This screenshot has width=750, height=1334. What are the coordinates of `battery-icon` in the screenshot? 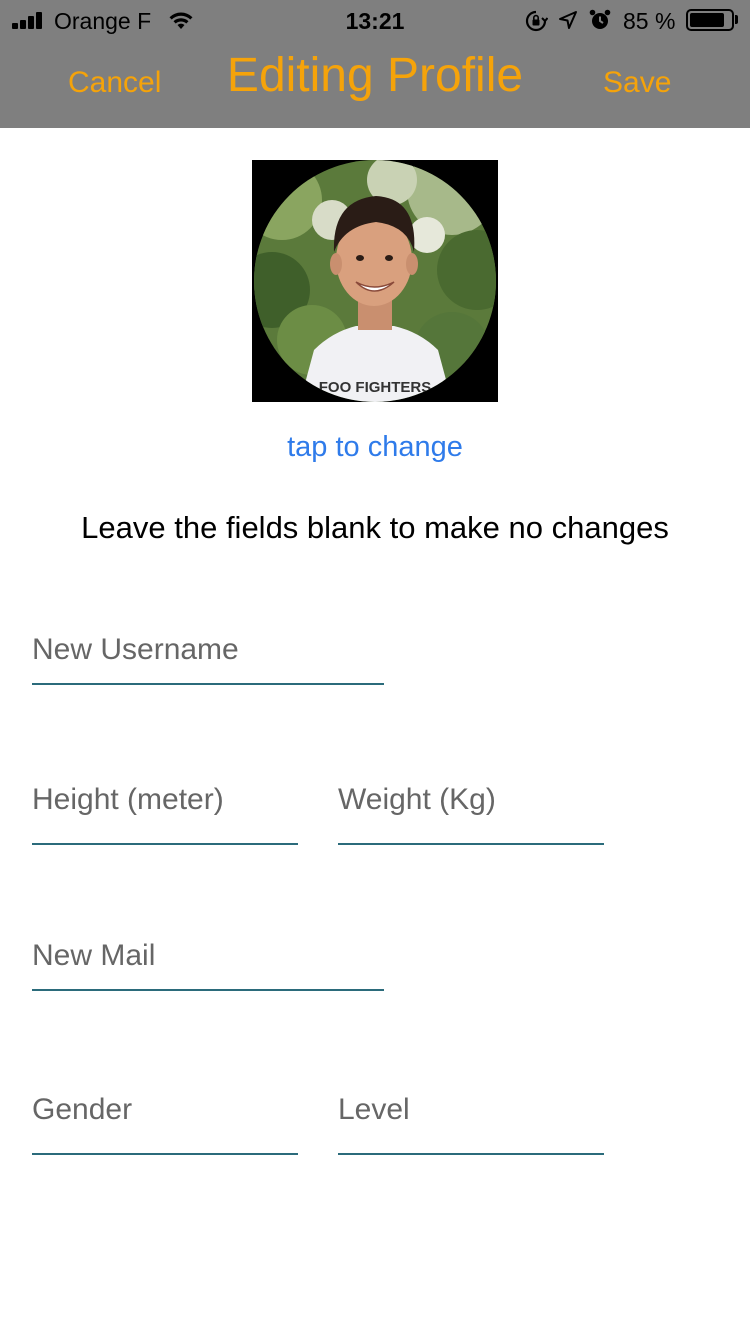 It's located at (710, 20).